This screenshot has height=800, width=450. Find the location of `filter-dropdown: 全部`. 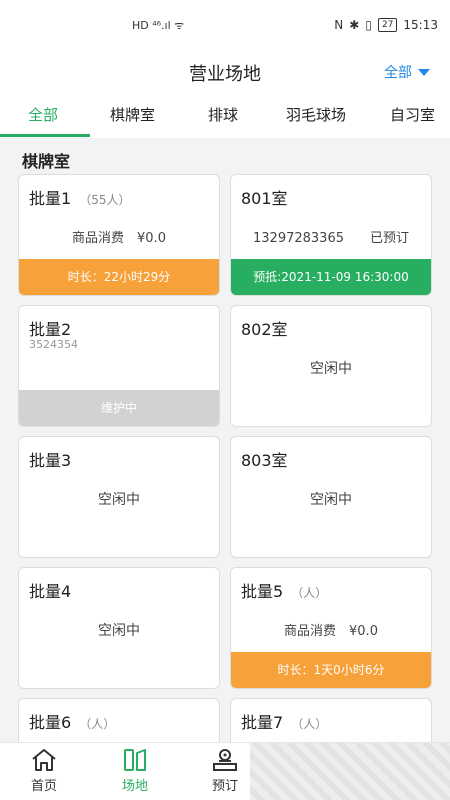

filter-dropdown: 全部 is located at coordinates (407, 72).